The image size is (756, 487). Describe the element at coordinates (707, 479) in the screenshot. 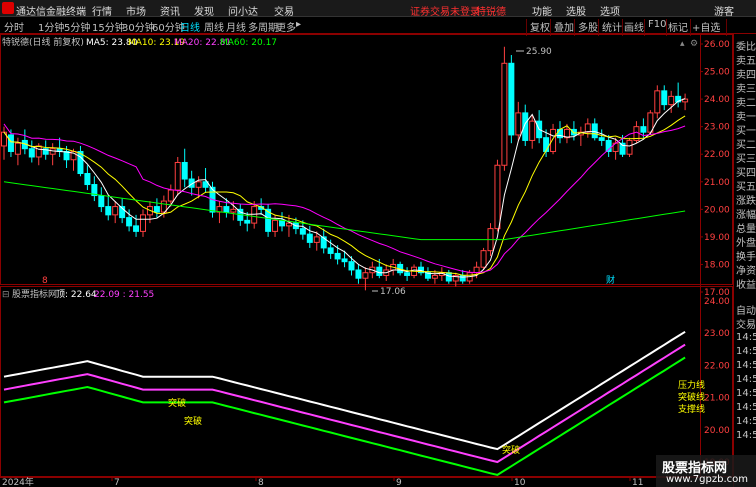

I see `watermark-url: www.7gpzb.com` at that location.